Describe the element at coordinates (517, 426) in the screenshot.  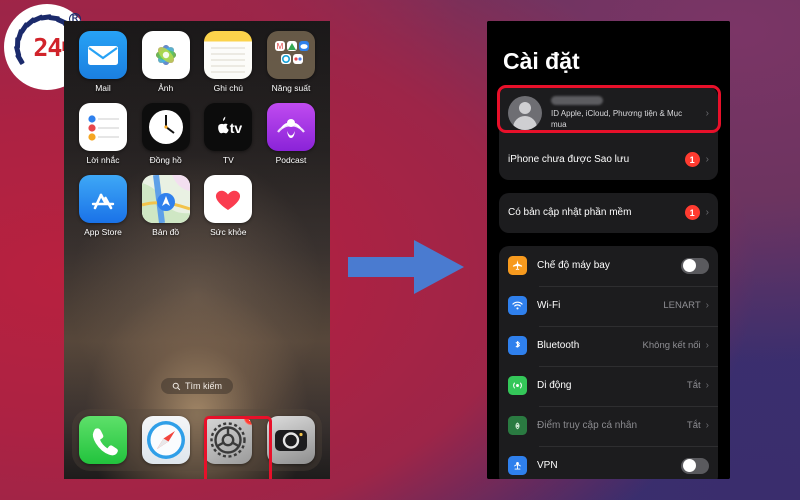
I see `hotspot-icon` at that location.